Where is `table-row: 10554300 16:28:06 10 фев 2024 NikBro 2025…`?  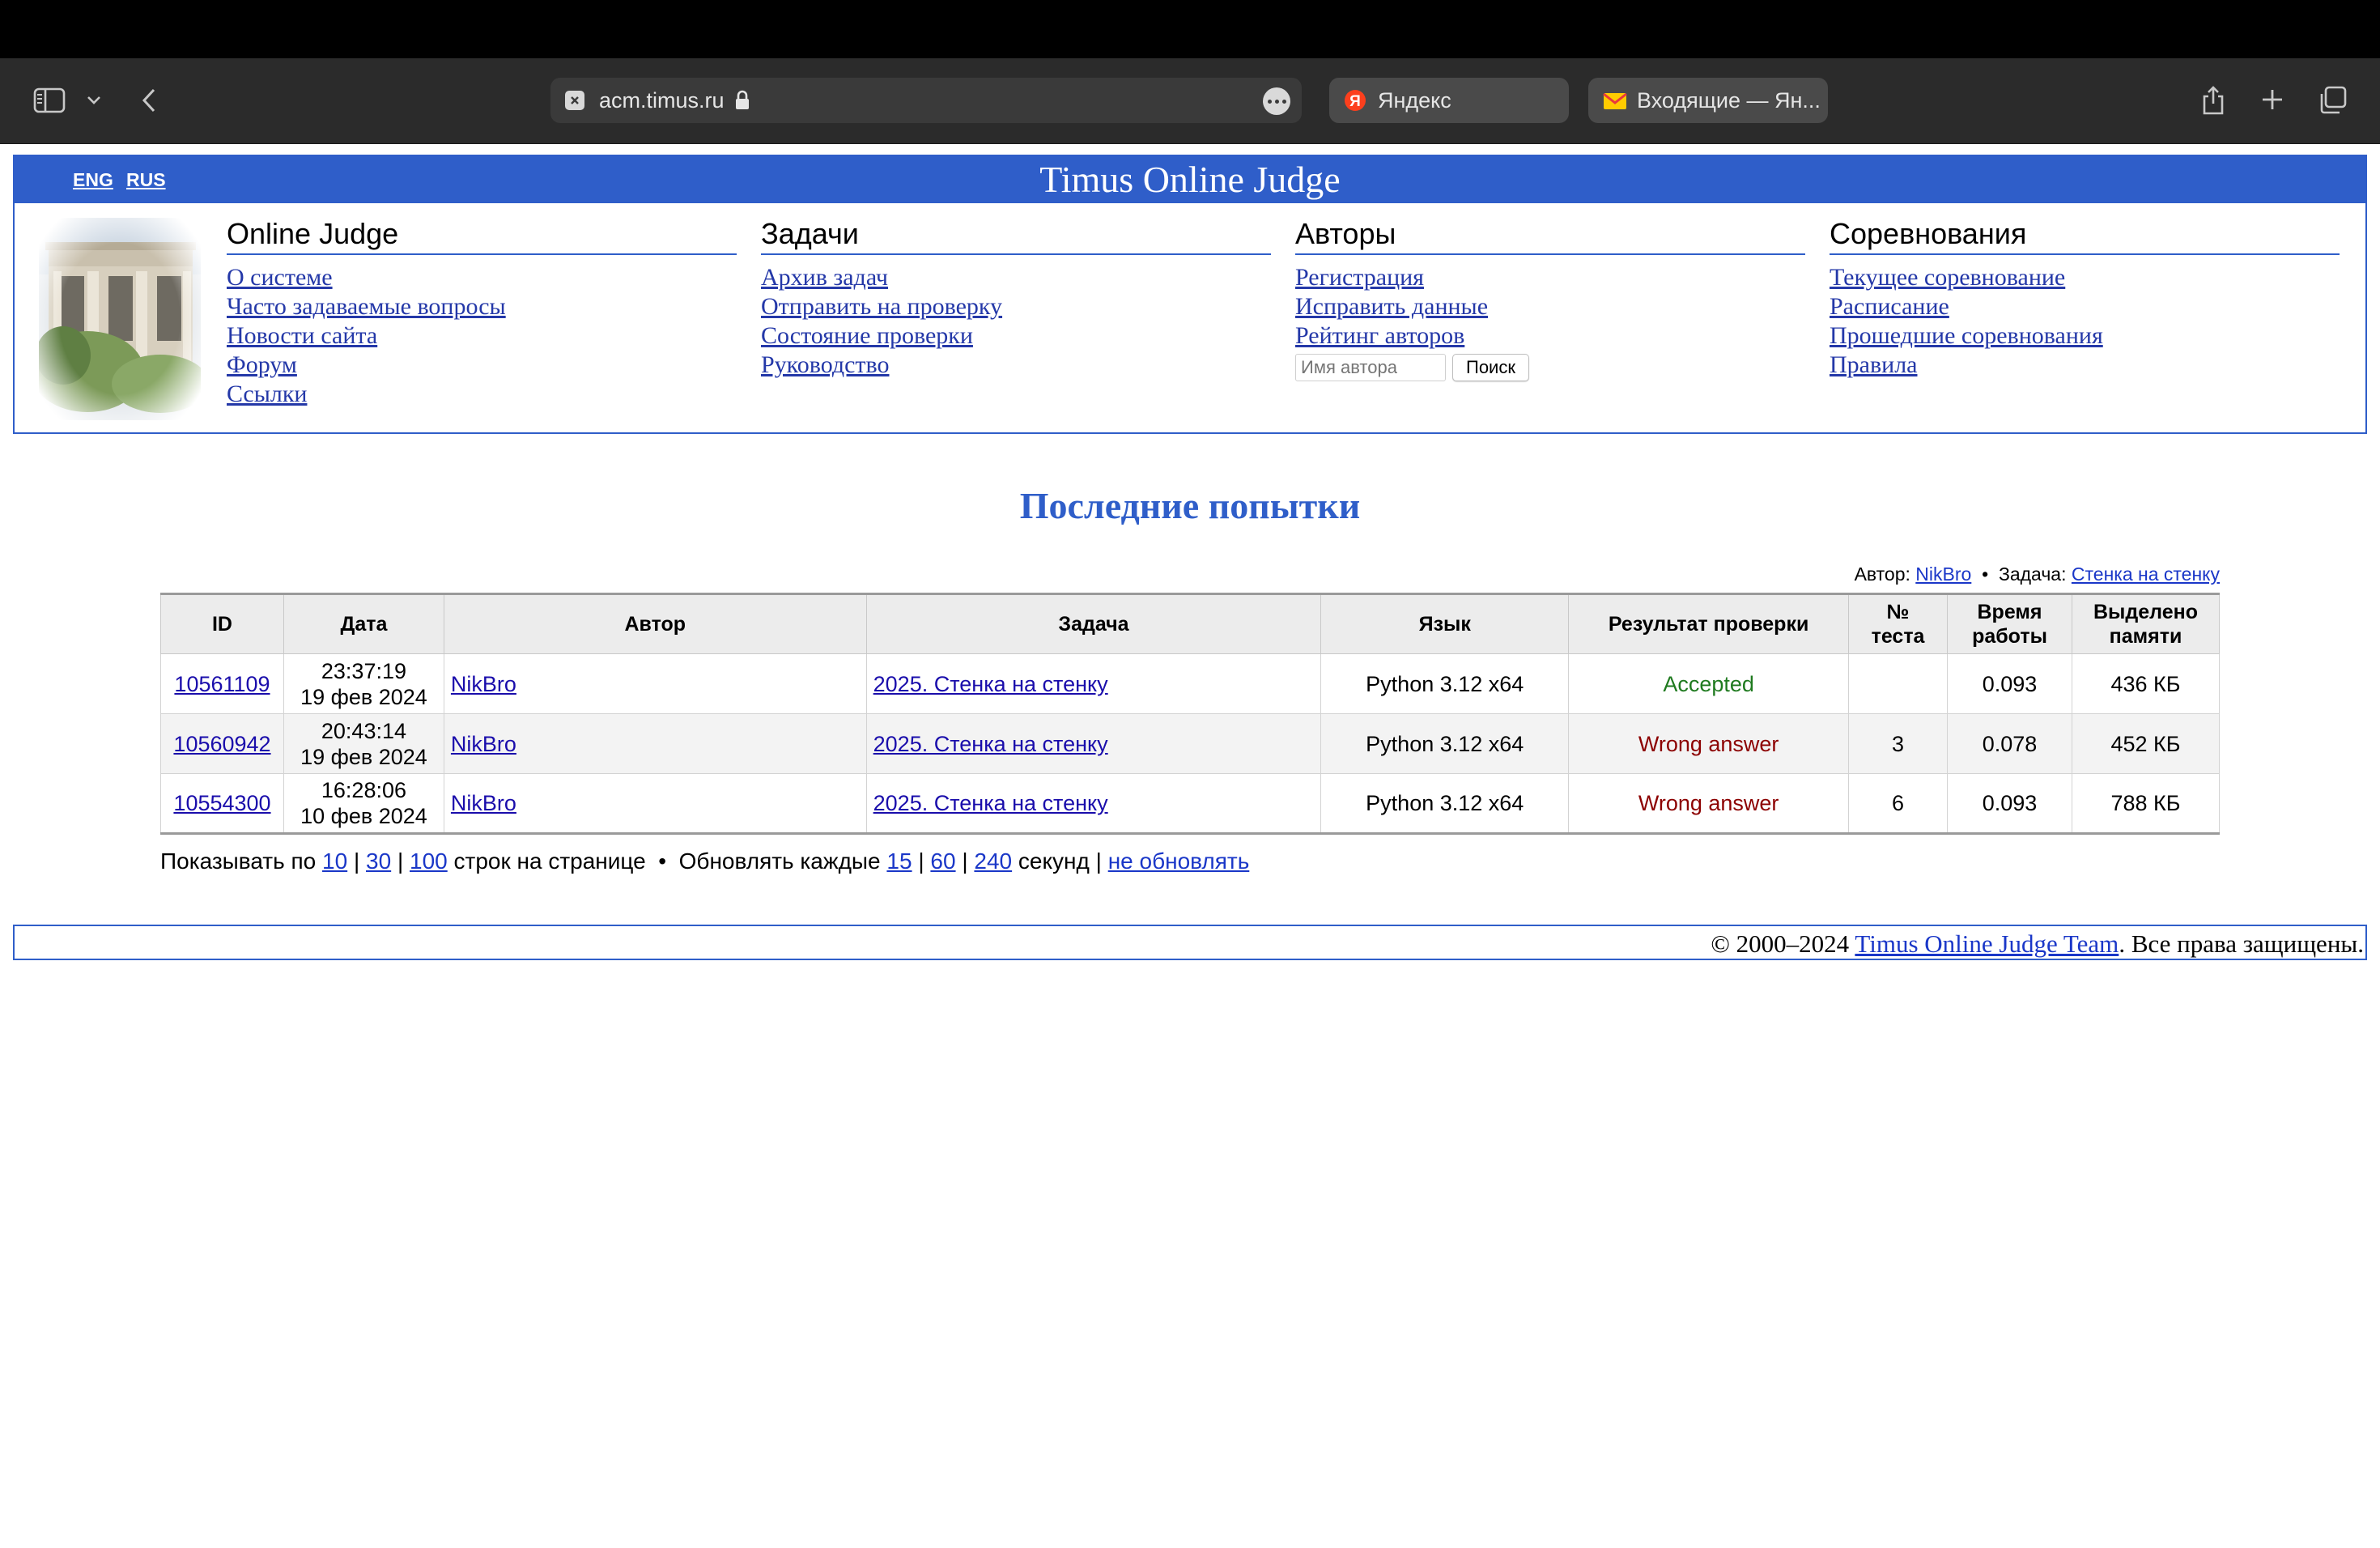
table-row: 10554300 16:28:06 10 фев 2024 NikBro 2025… is located at coordinates (1190, 803).